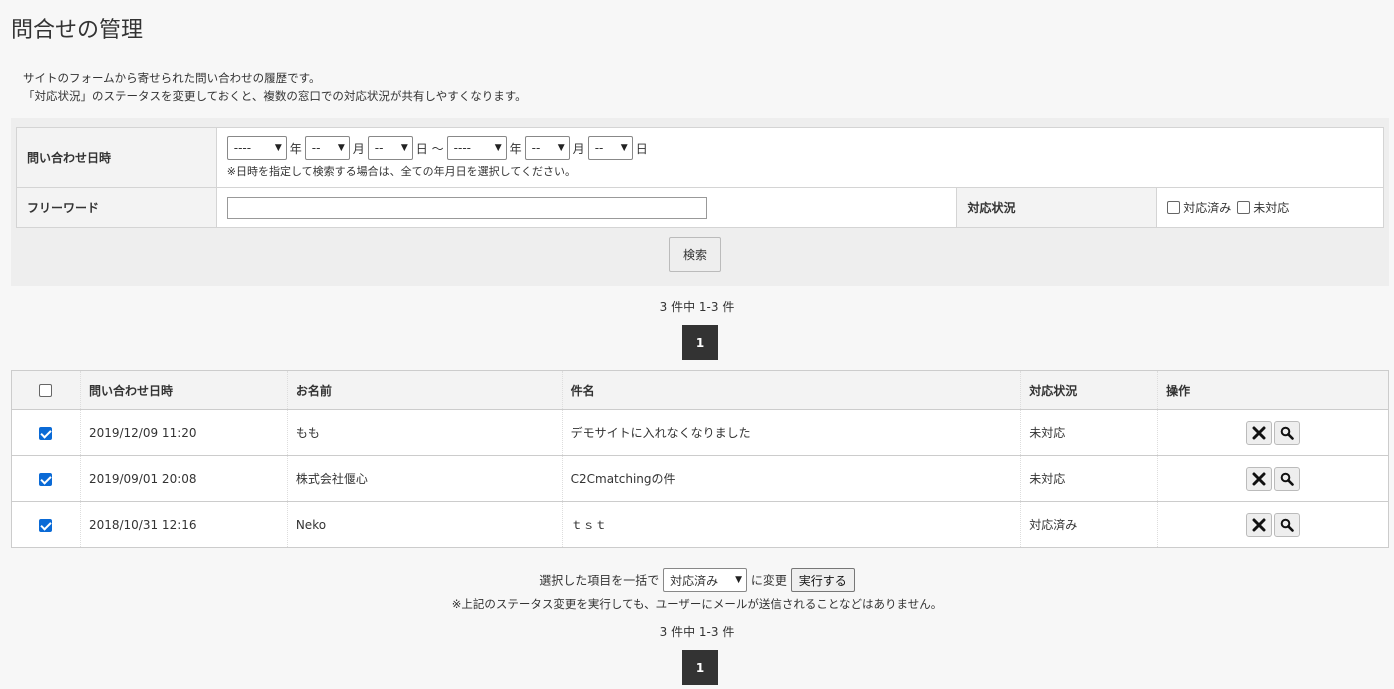 This screenshot has width=1394, height=689. I want to click on year-to-select: ---- ▼, so click(476, 148).